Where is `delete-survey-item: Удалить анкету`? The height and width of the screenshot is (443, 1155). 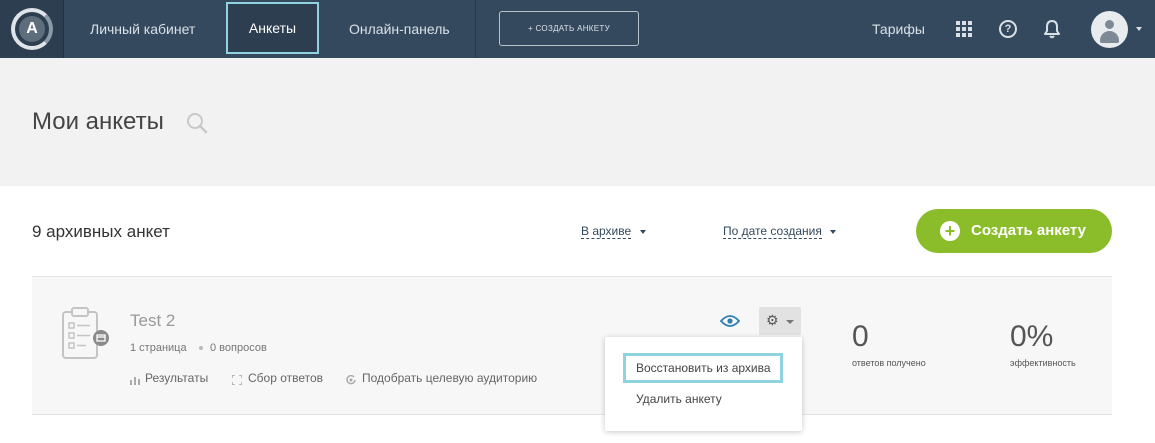 delete-survey-item: Удалить анкету is located at coordinates (679, 399).